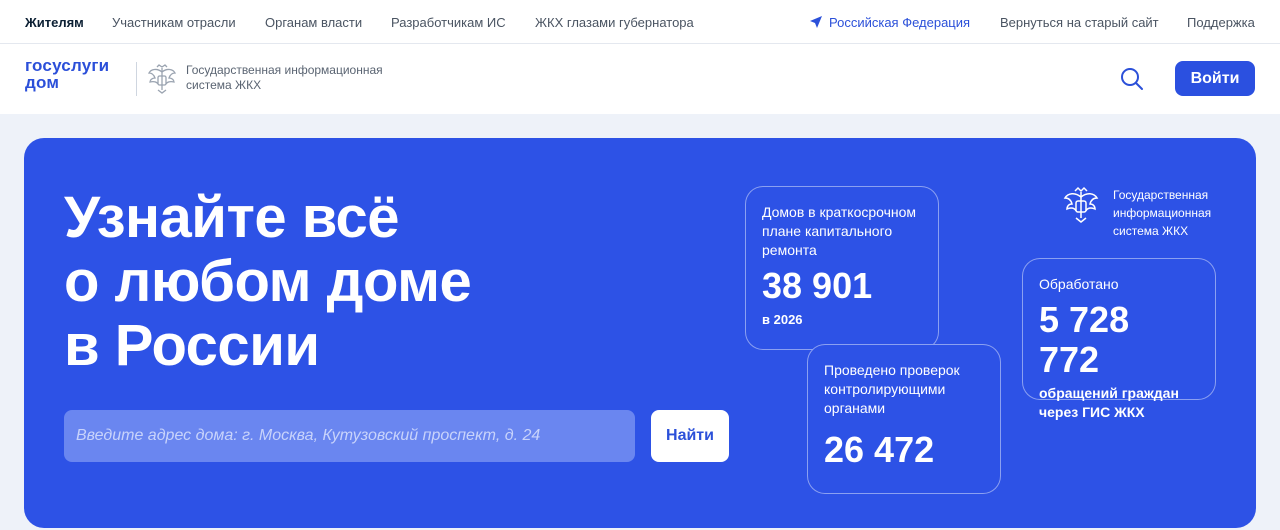 Image resolution: width=1280 pixels, height=530 pixels. What do you see at coordinates (54, 22) in the screenshot?
I see `nav-item-residents: Жителям` at bounding box center [54, 22].